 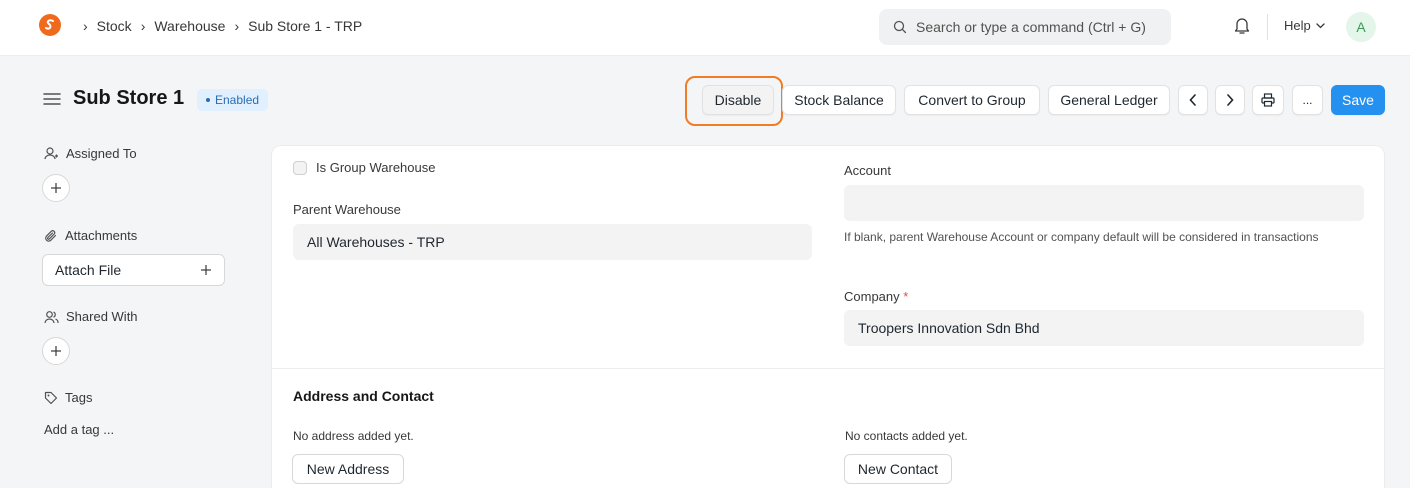 I want to click on print-button, so click(x=1268, y=100).